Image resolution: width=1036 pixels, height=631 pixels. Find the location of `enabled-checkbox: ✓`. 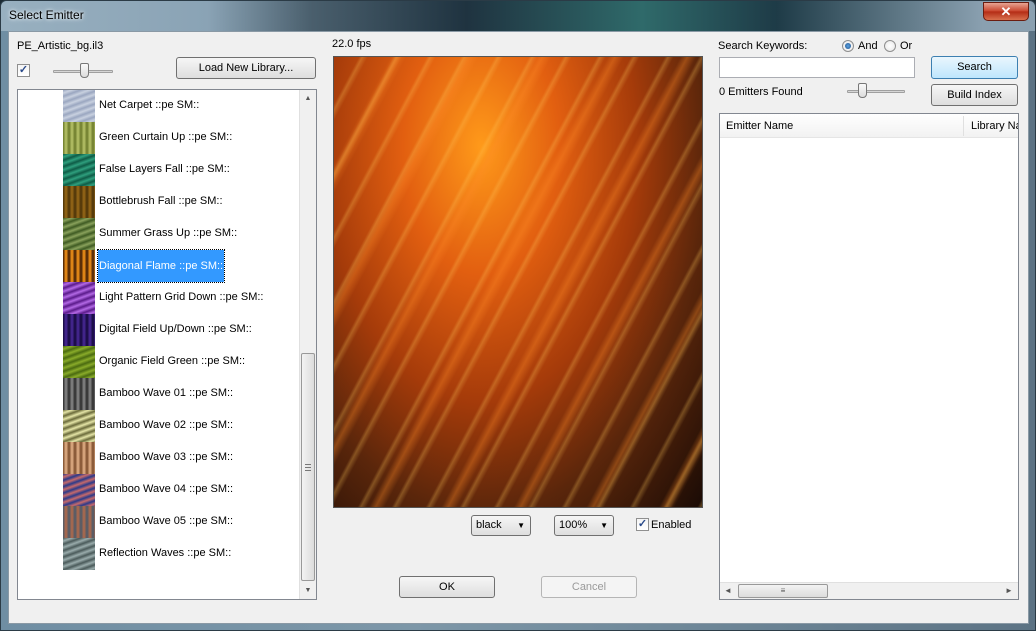

enabled-checkbox: ✓ is located at coordinates (642, 524).